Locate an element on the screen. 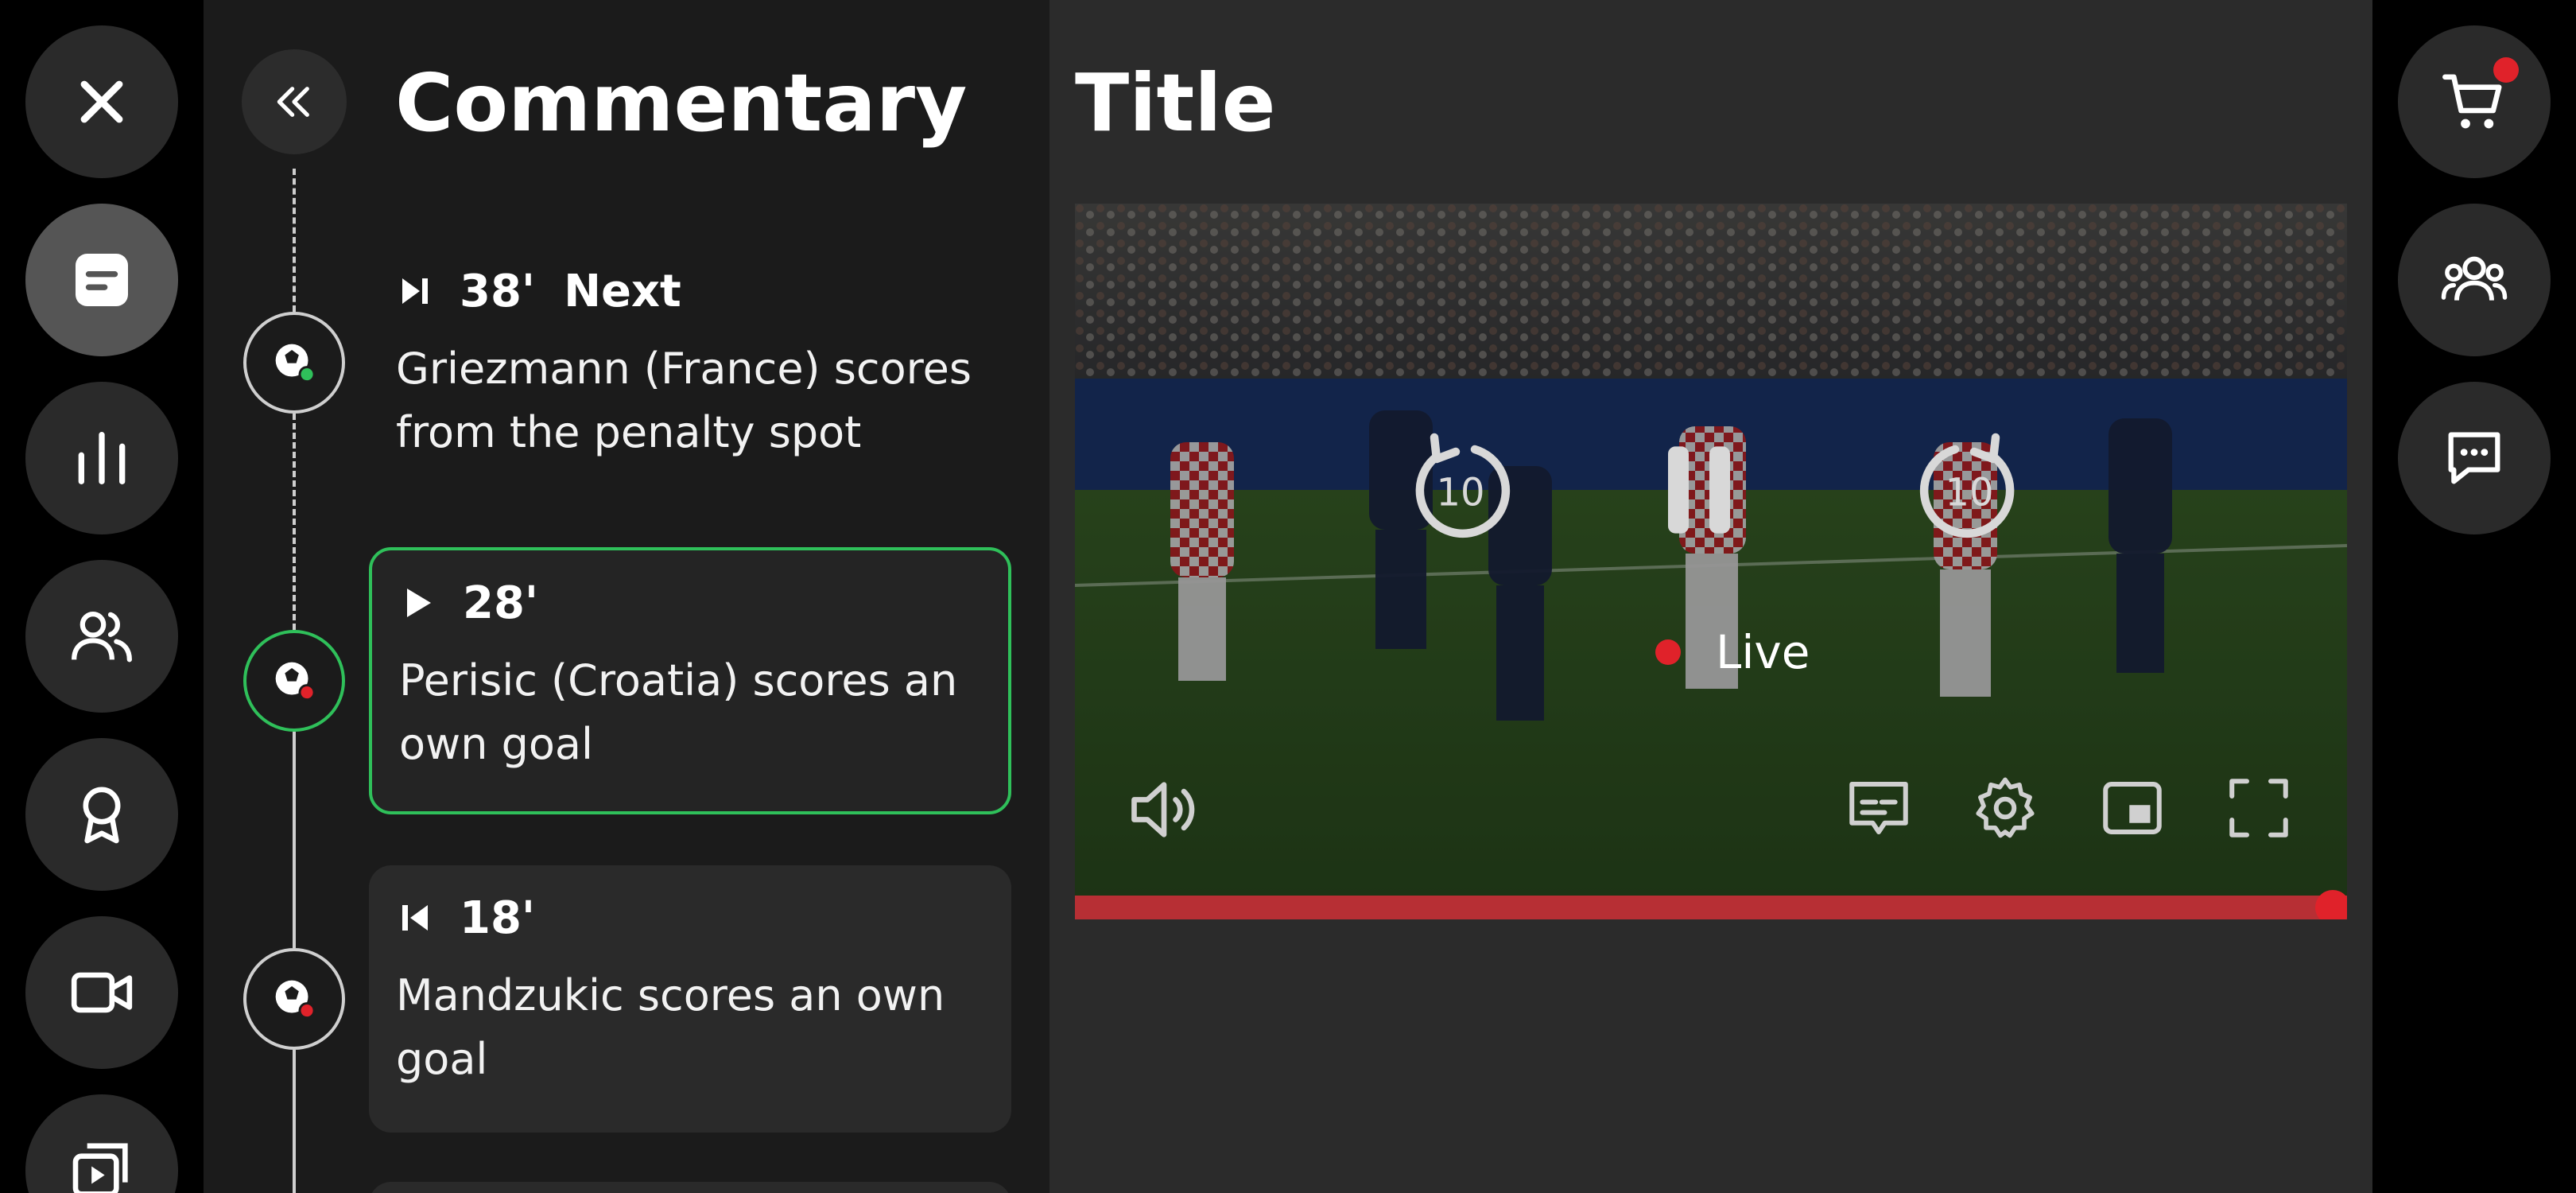 The image size is (2576, 1193). left-navigation-rail is located at coordinates (102, 596).